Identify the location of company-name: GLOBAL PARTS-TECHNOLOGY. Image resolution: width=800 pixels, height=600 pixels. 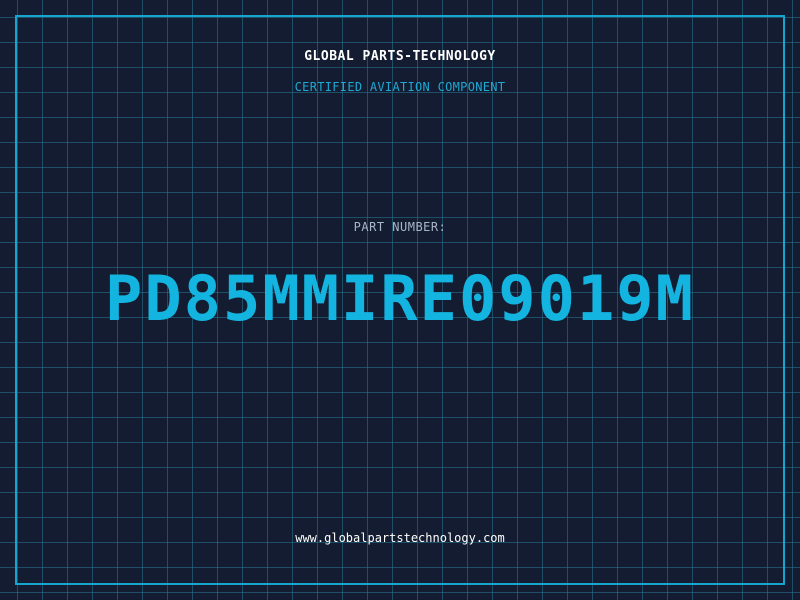
(400, 56).